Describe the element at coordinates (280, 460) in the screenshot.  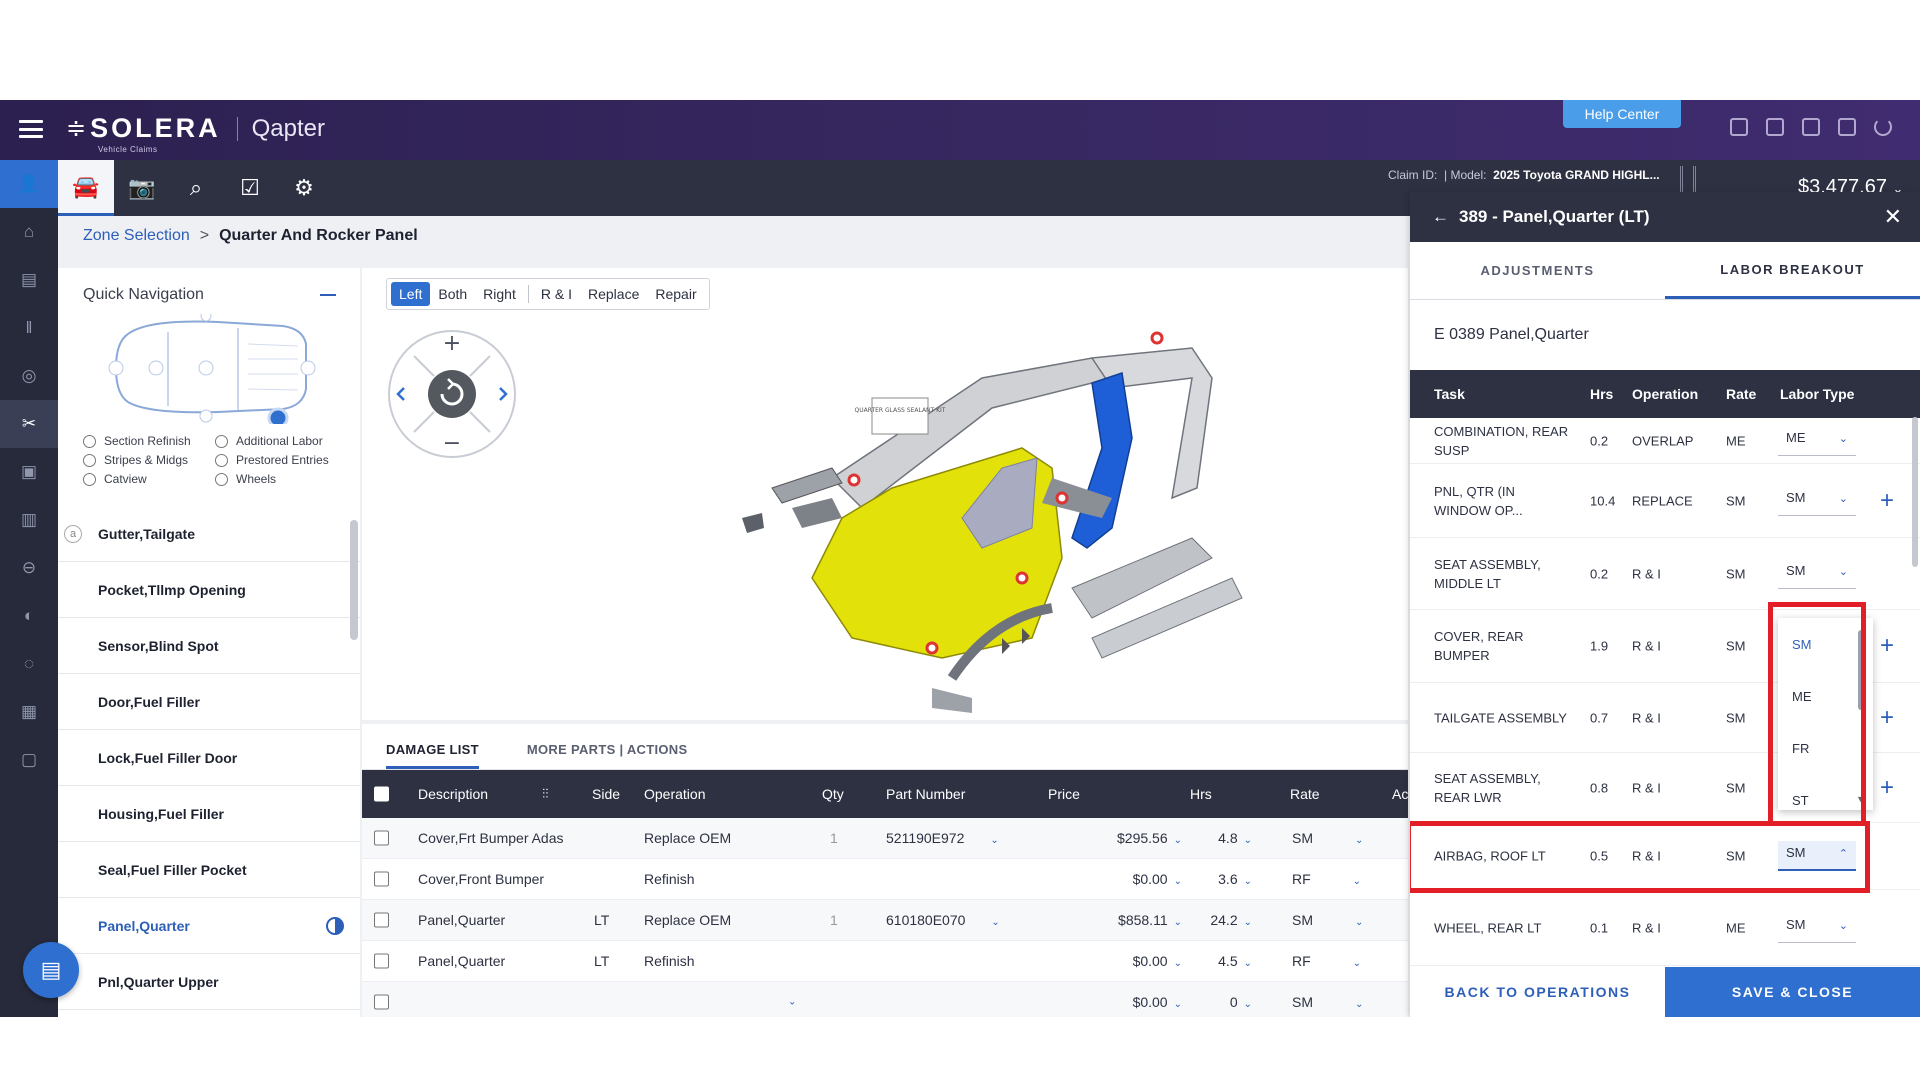
I see `option-prestored-entries: Prestored Entries` at that location.